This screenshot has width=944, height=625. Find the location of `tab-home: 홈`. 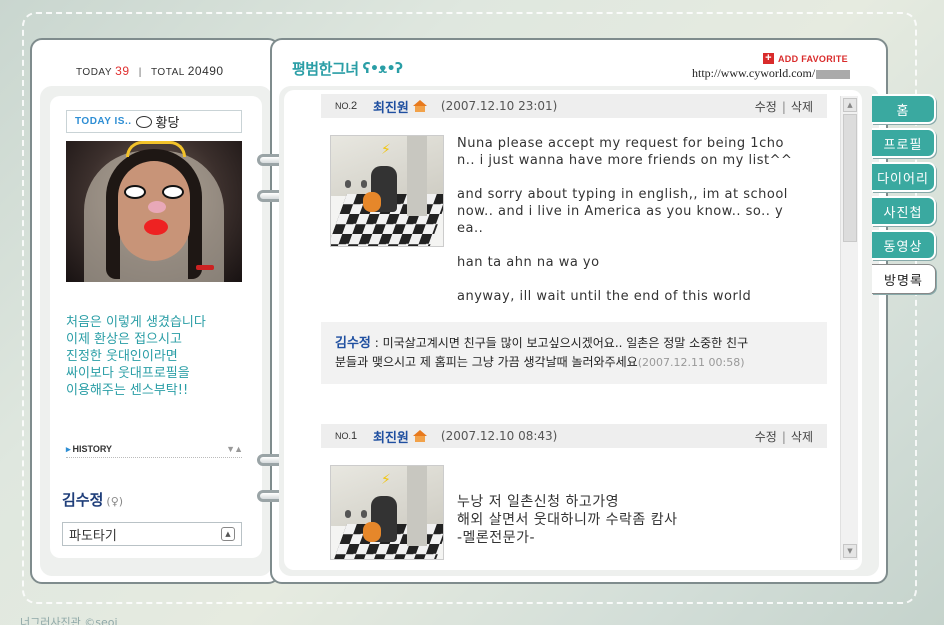

tab-home: 홈 is located at coordinates (904, 109).